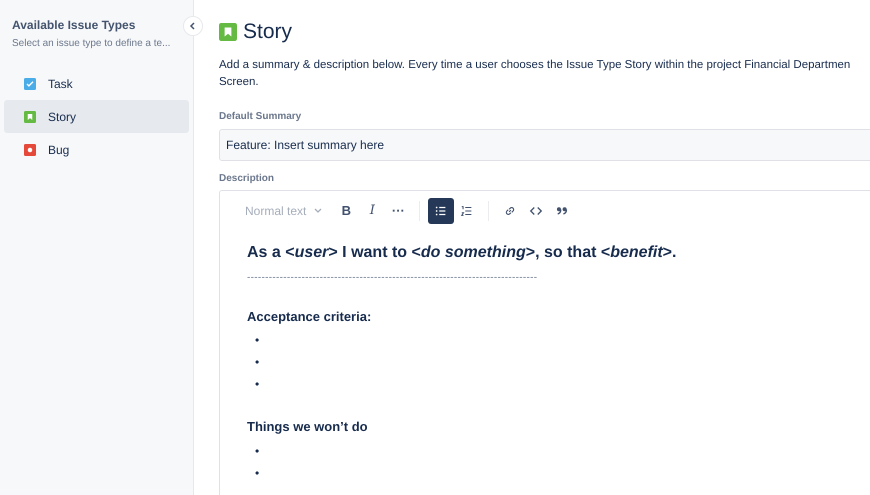 The image size is (870, 495). What do you see at coordinates (392, 277) in the screenshot?
I see `dashed-line-text: --------------------------------------------------------------------------------` at bounding box center [392, 277].